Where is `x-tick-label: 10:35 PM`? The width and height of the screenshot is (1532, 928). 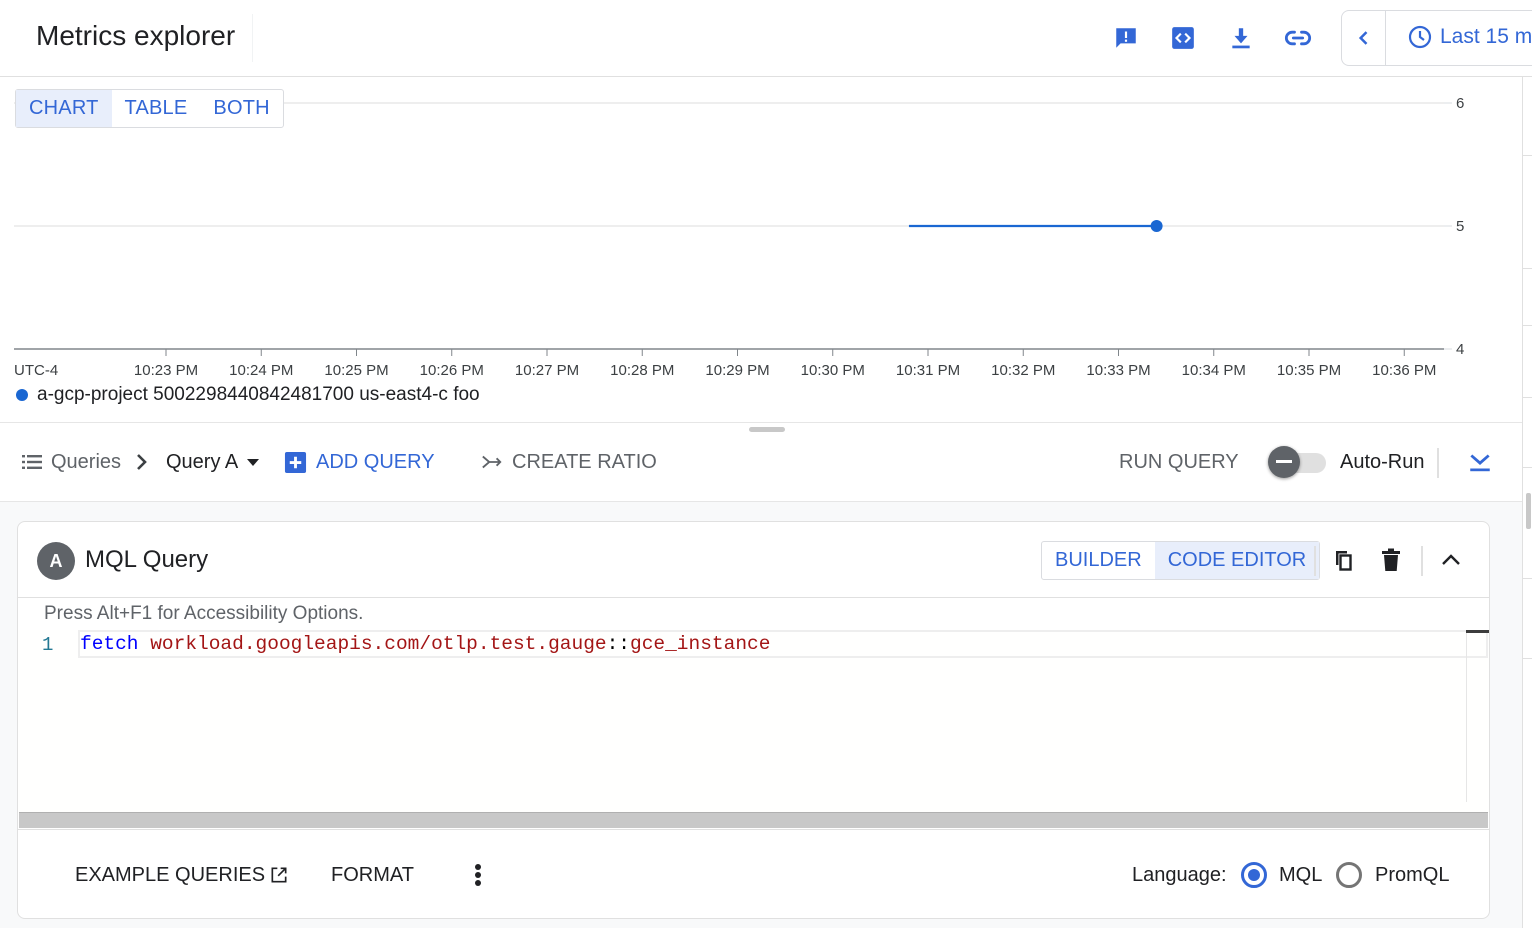
x-tick-label: 10:35 PM is located at coordinates (1309, 370).